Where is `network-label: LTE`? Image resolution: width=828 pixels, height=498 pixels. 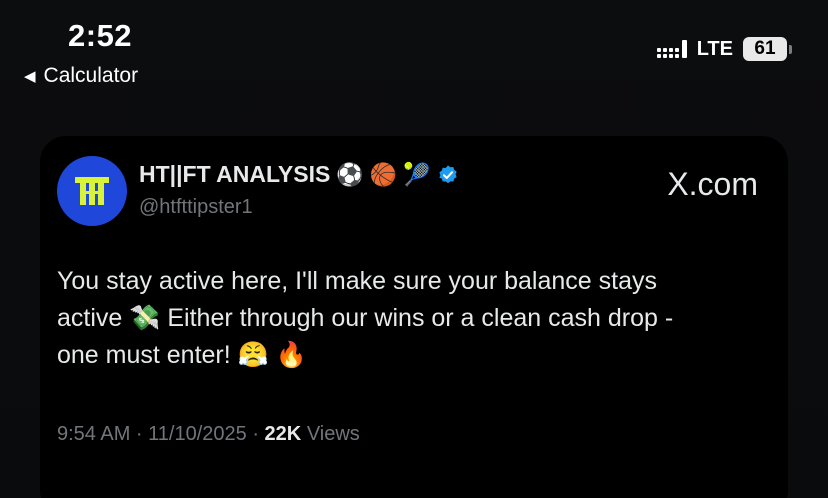 network-label: LTE is located at coordinates (714, 48).